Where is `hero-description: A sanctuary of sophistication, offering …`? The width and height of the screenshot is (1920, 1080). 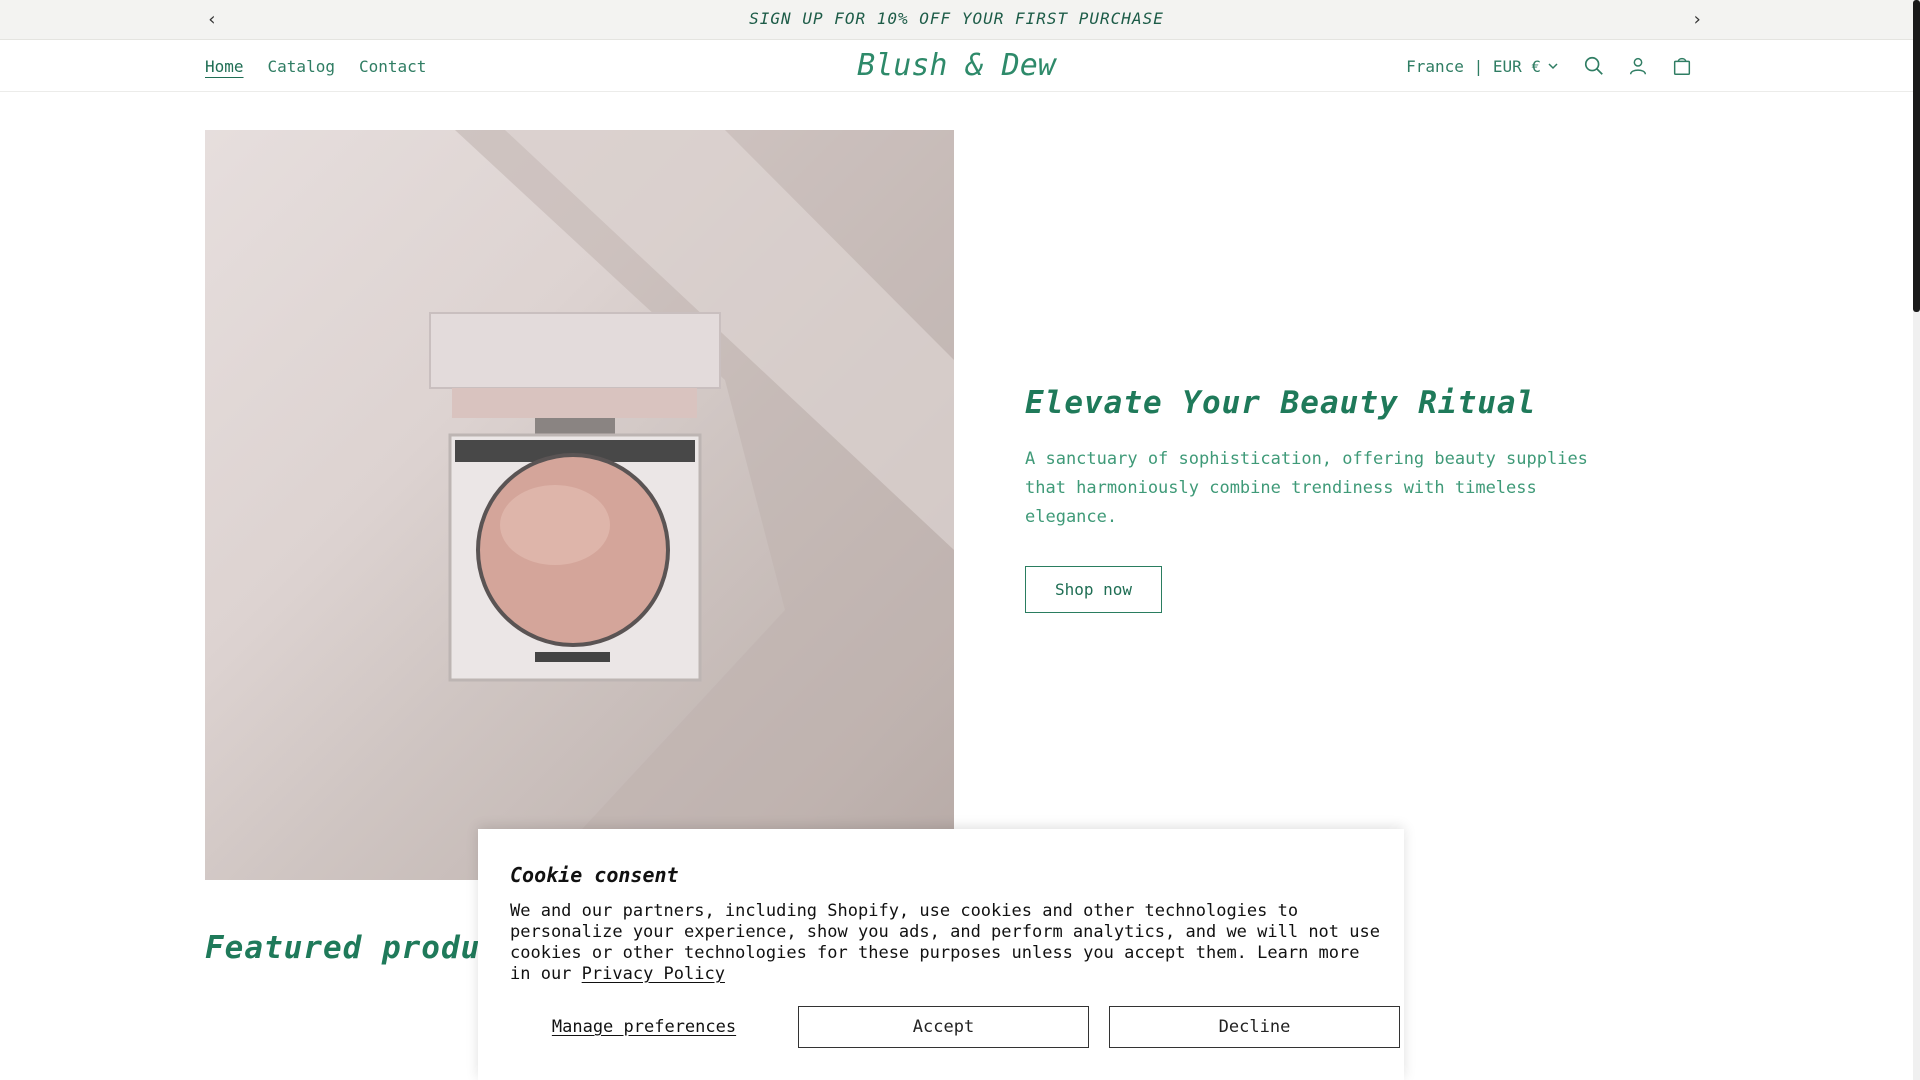 hero-description: A sanctuary of sophistication, offering … is located at coordinates (1306, 488).